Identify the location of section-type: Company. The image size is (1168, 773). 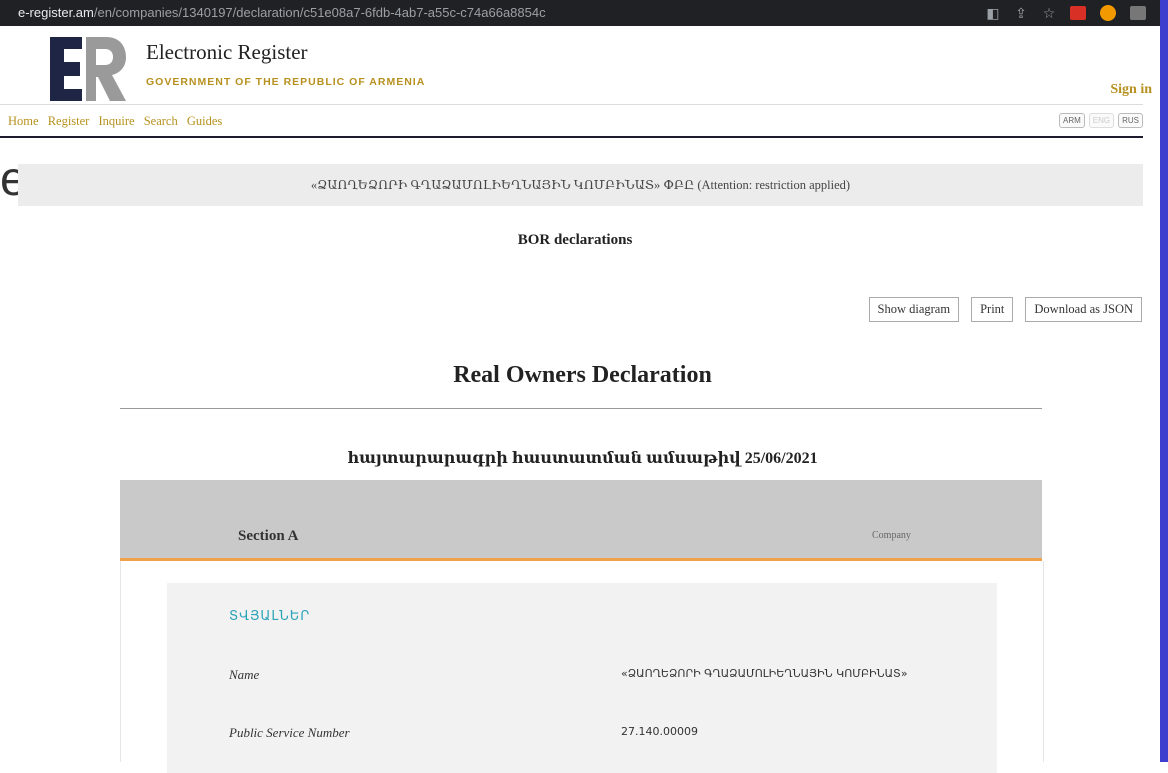
(891, 535).